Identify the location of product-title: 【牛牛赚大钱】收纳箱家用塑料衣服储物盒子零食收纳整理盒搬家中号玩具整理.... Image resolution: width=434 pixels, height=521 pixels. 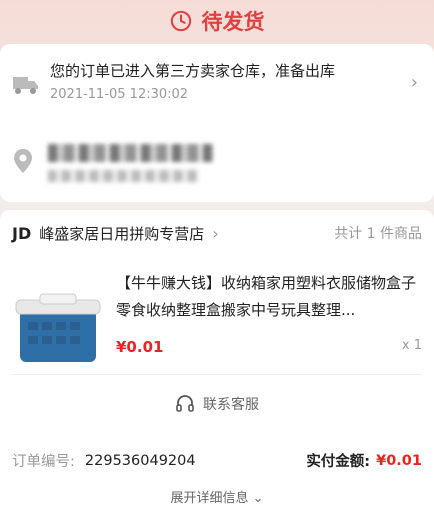
(269, 297).